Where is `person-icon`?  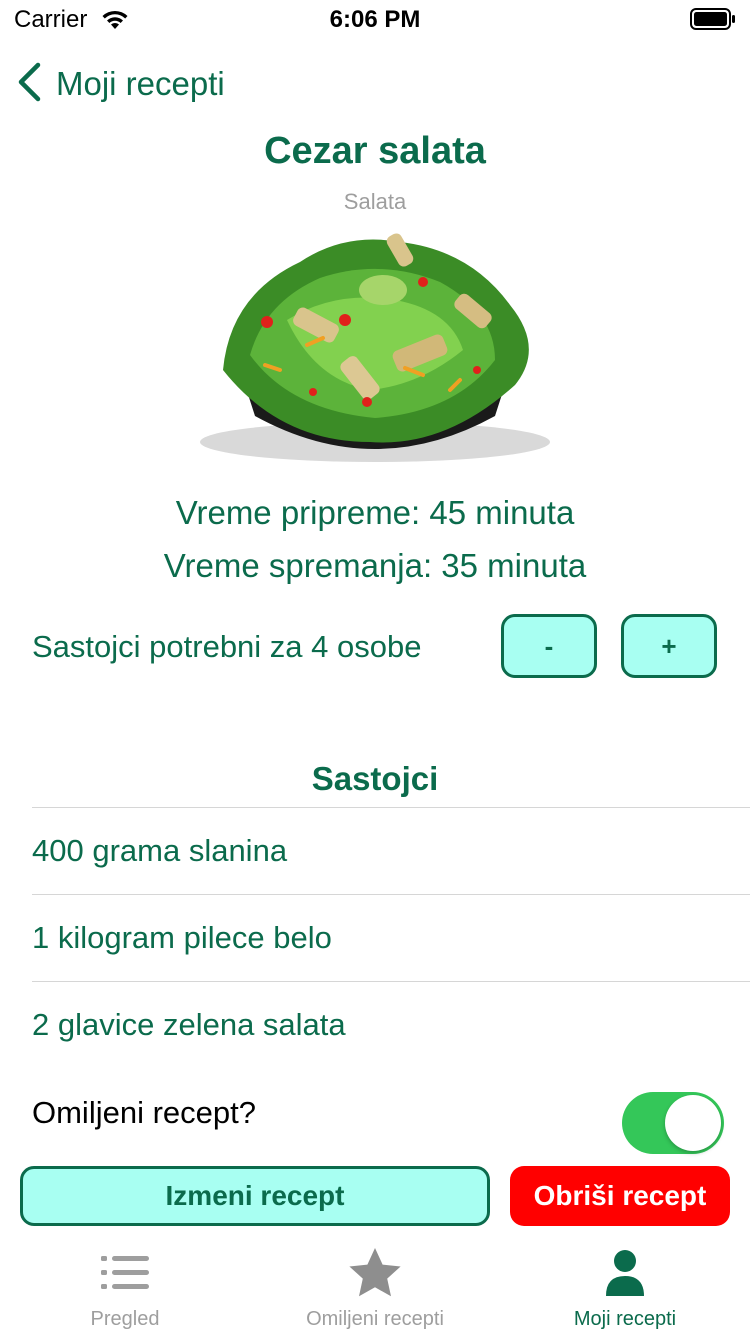 person-icon is located at coordinates (625, 1273).